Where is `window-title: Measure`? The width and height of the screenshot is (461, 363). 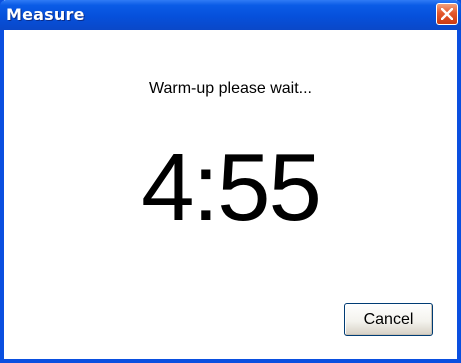 window-title: Measure is located at coordinates (45, 14).